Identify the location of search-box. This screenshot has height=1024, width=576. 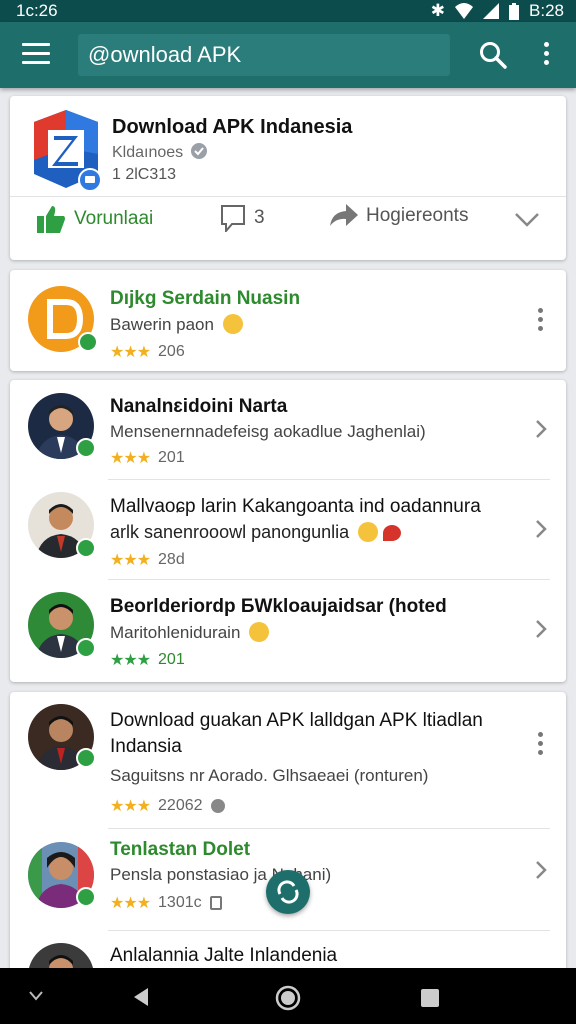
(264, 55).